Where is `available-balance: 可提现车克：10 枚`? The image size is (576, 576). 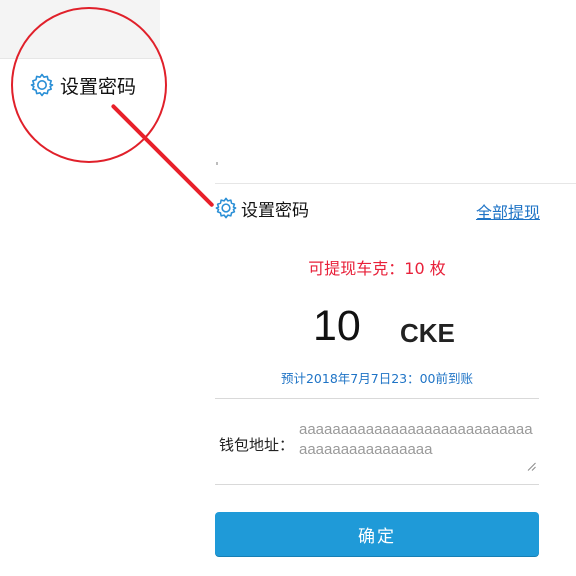
available-balance: 可提现车克：10 枚 is located at coordinates (377, 268).